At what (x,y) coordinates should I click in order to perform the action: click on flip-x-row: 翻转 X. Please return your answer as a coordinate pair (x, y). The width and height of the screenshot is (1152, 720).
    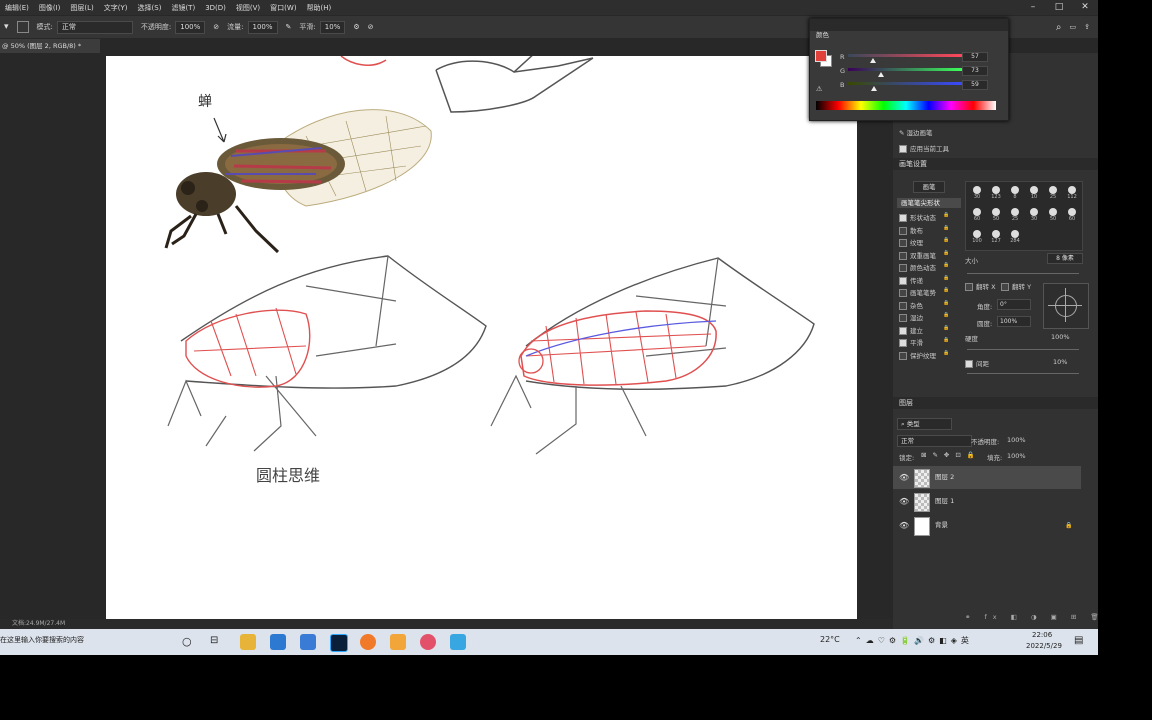
    Looking at the image, I should click on (980, 286).